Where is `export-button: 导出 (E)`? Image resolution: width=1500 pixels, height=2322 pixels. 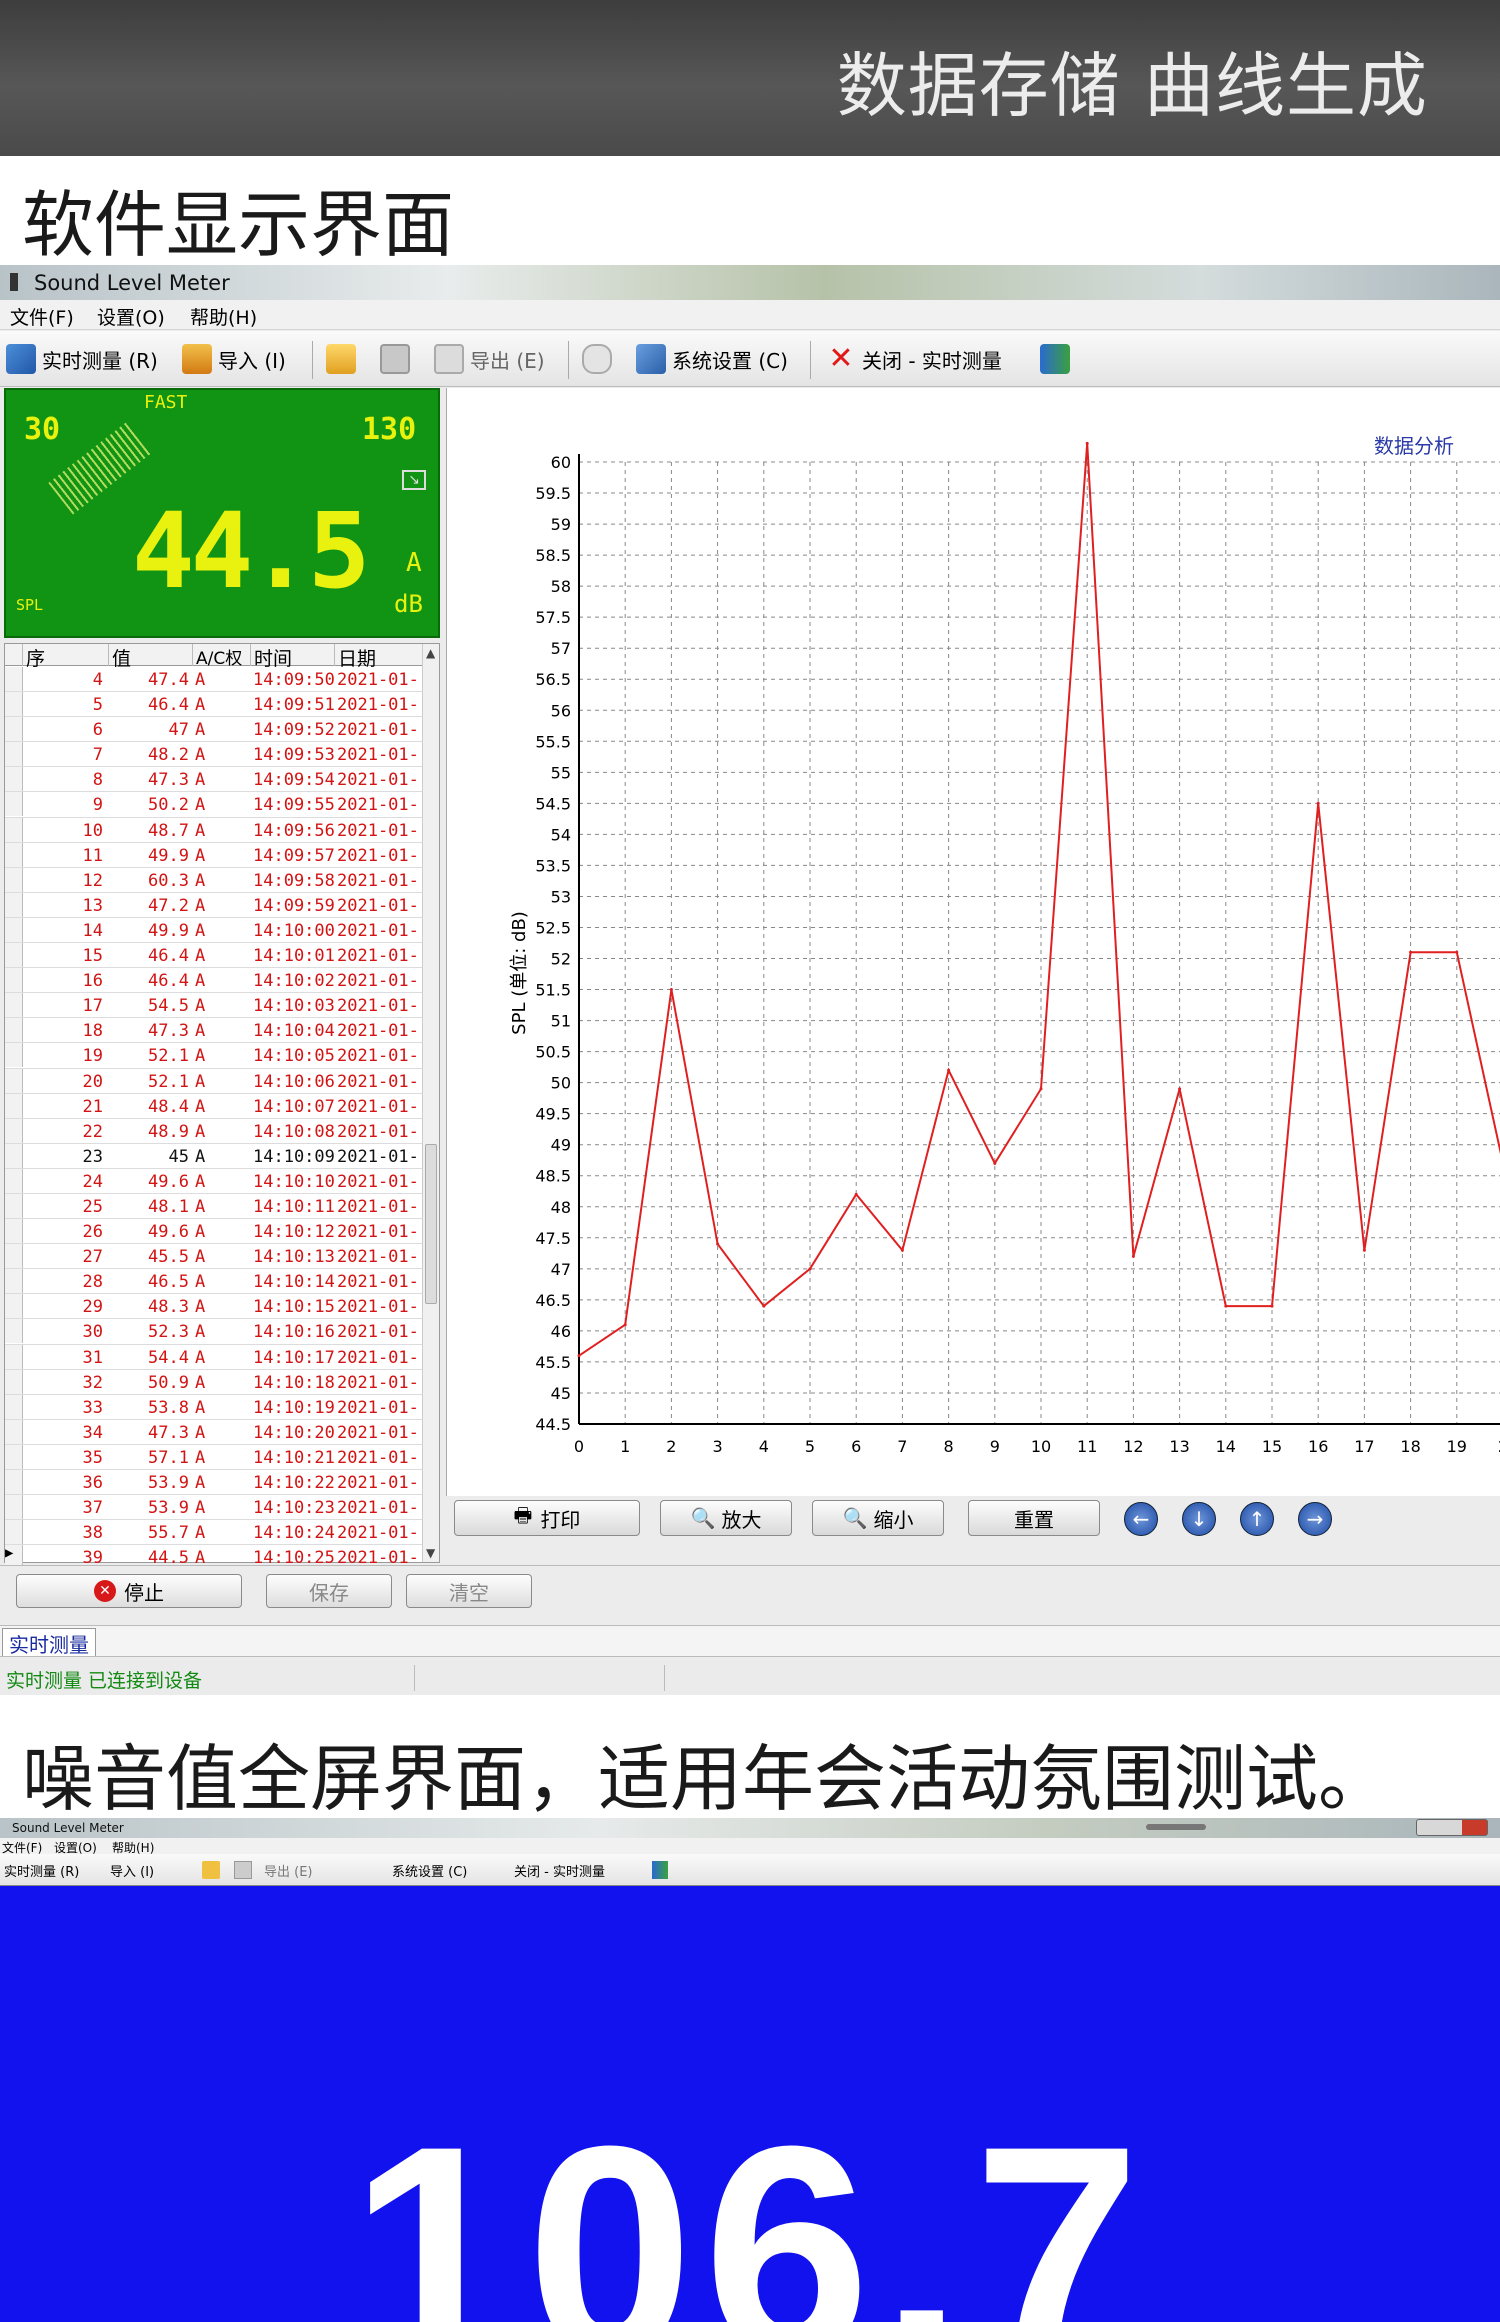
export-button: 导出 (E) is located at coordinates (489, 359).